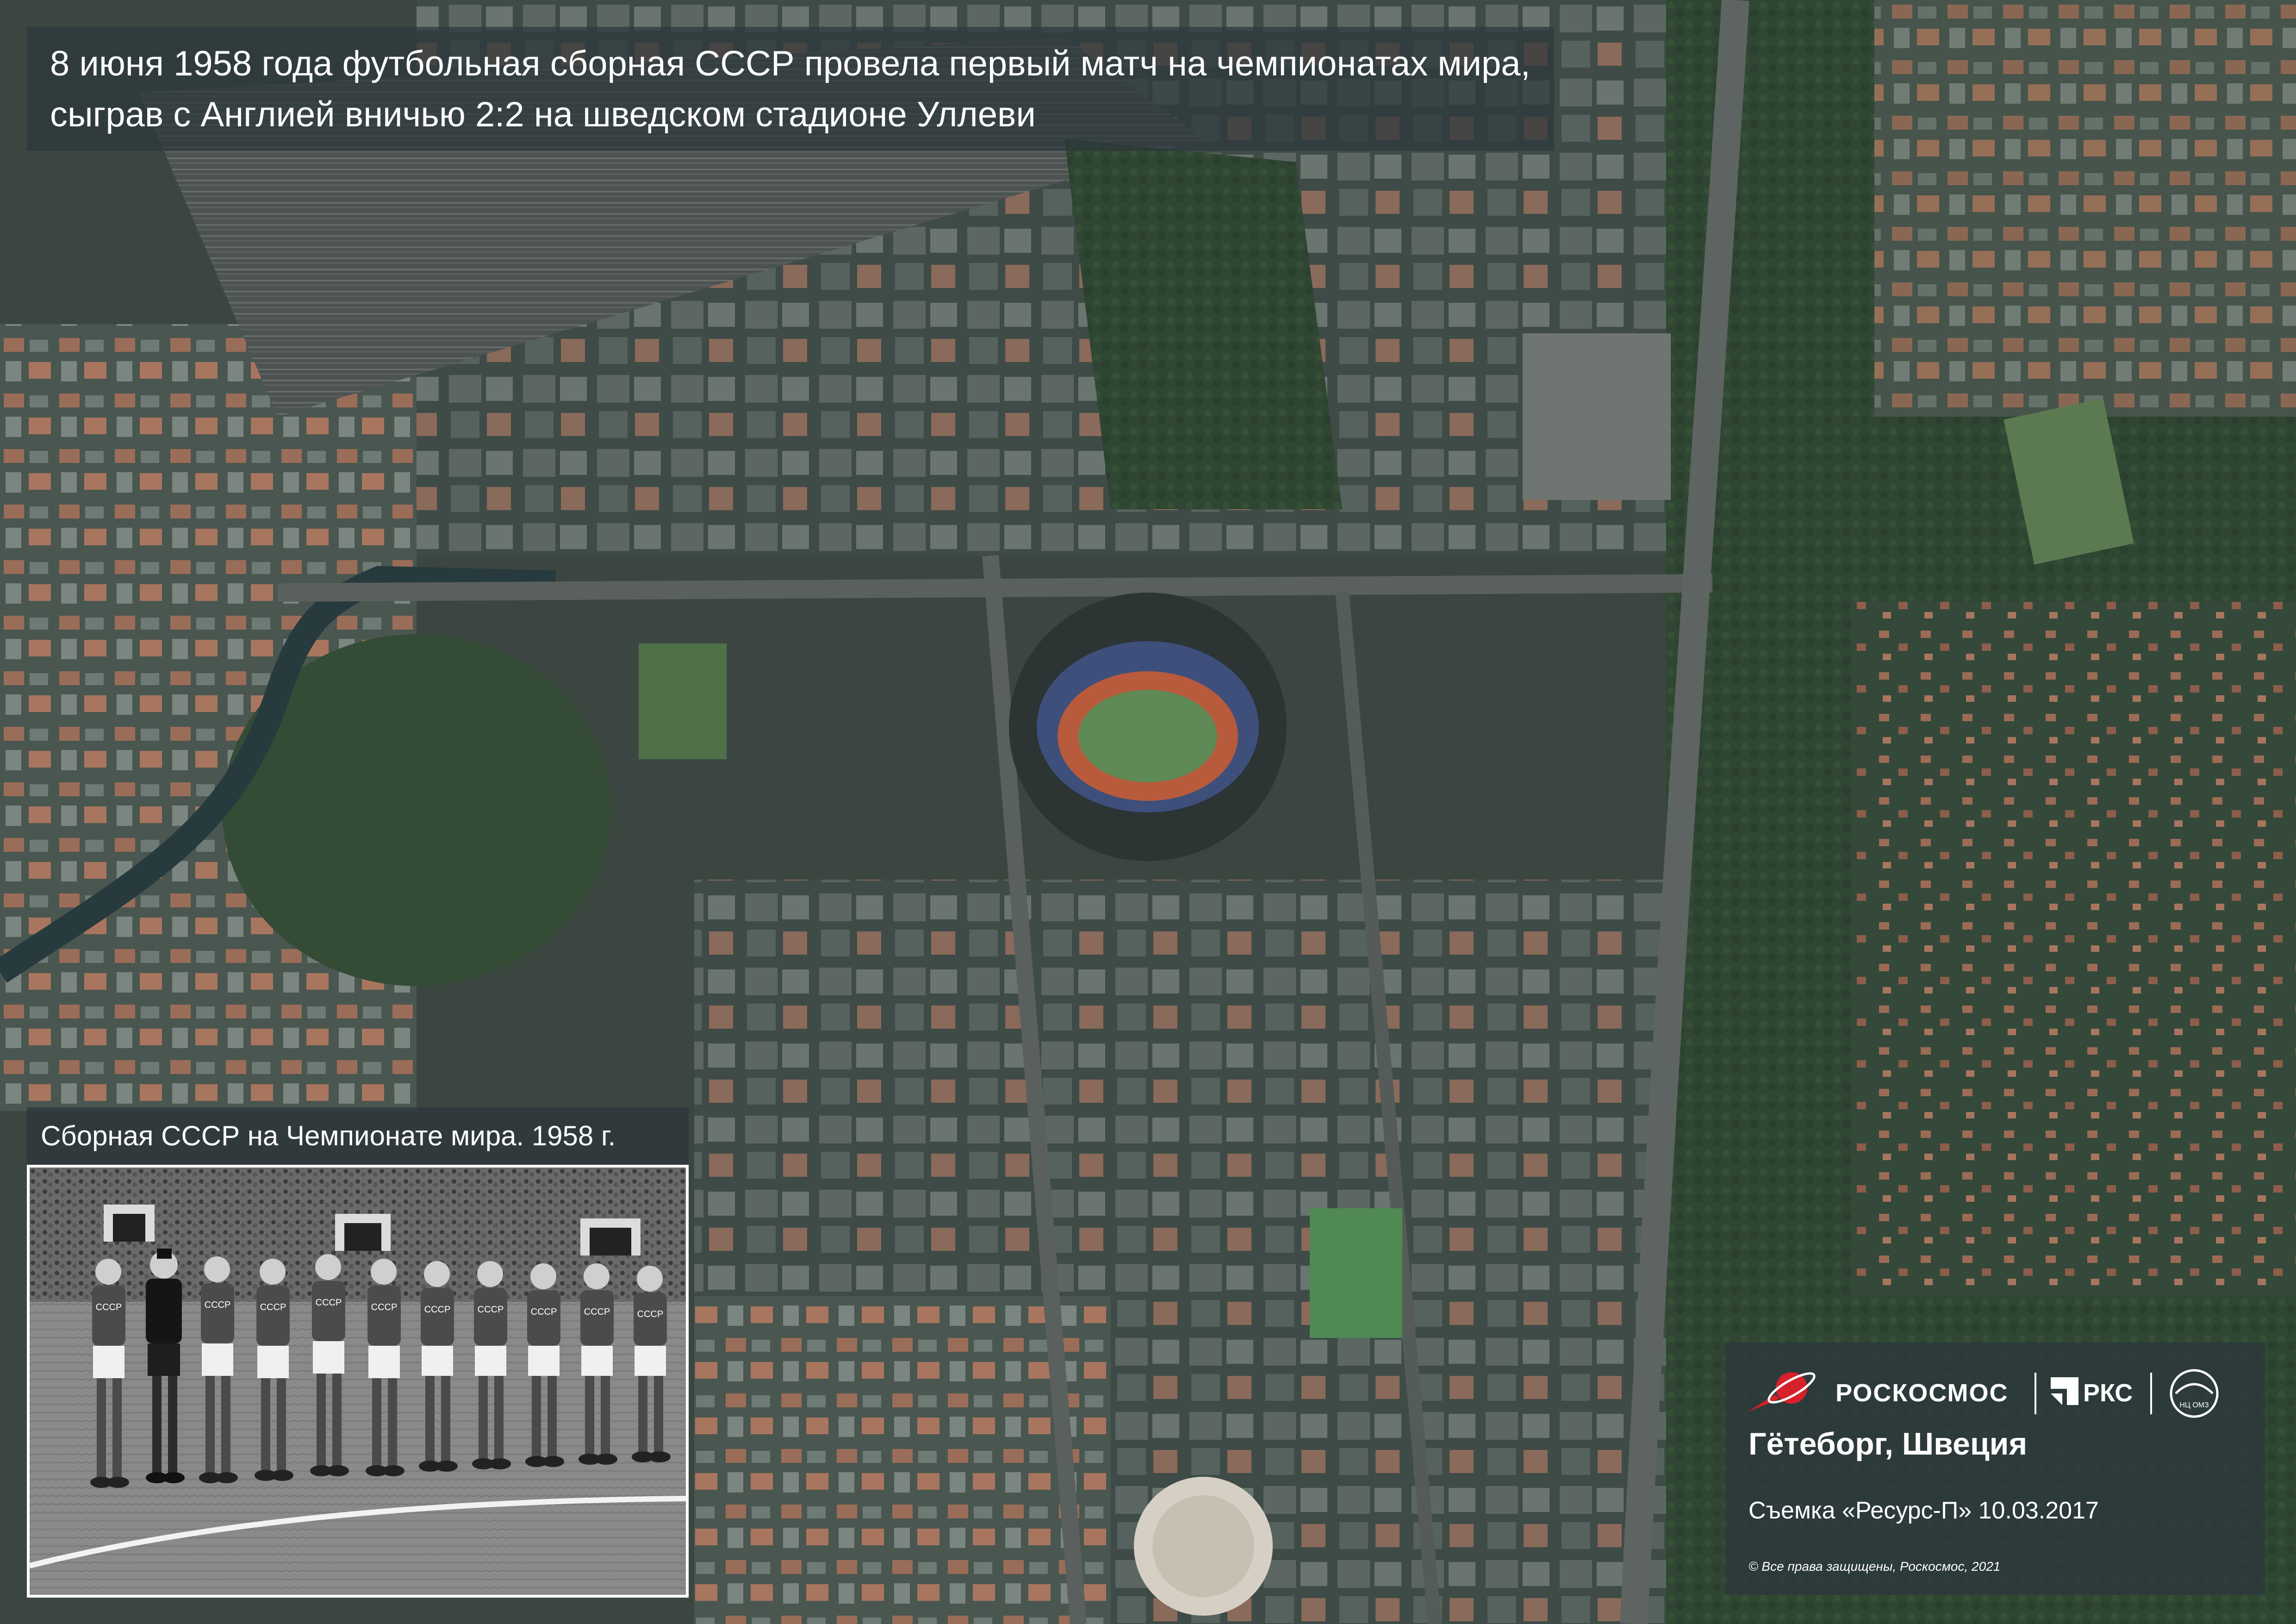 The height and width of the screenshot is (1624, 2296). What do you see at coordinates (1922, 1393) in the screenshot?
I see `roscosmos-label: РОСКОСМОС` at bounding box center [1922, 1393].